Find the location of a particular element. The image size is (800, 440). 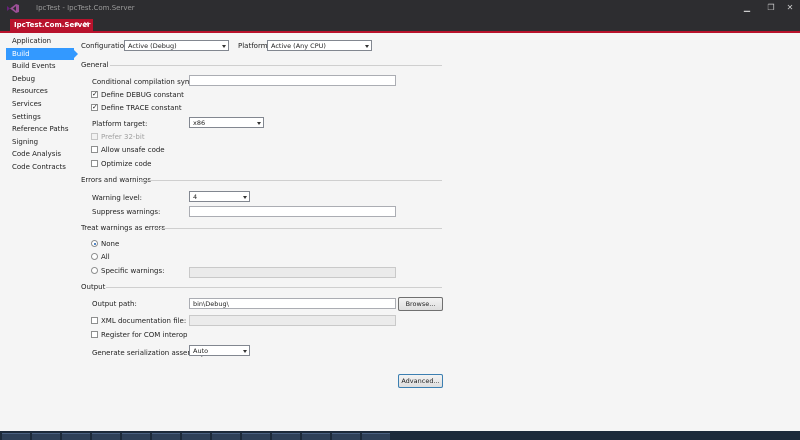

document-tab-strip: IpcTest.Com.Server ⊕ ✕ is located at coordinates (400, 25).